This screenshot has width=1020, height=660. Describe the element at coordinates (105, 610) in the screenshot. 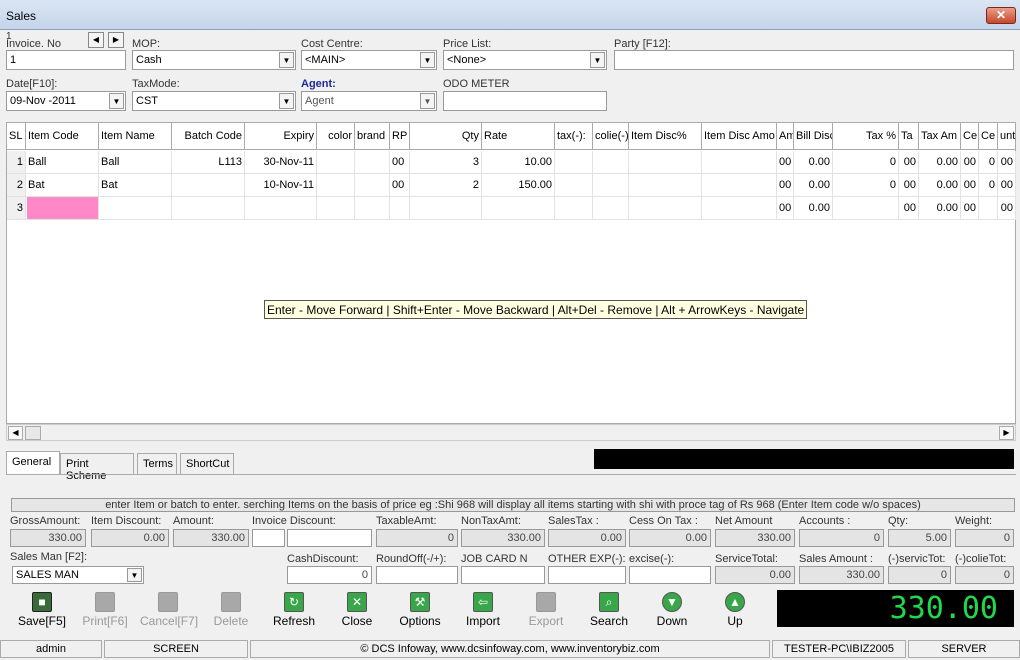

I see `print-button: Print[F6]` at that location.